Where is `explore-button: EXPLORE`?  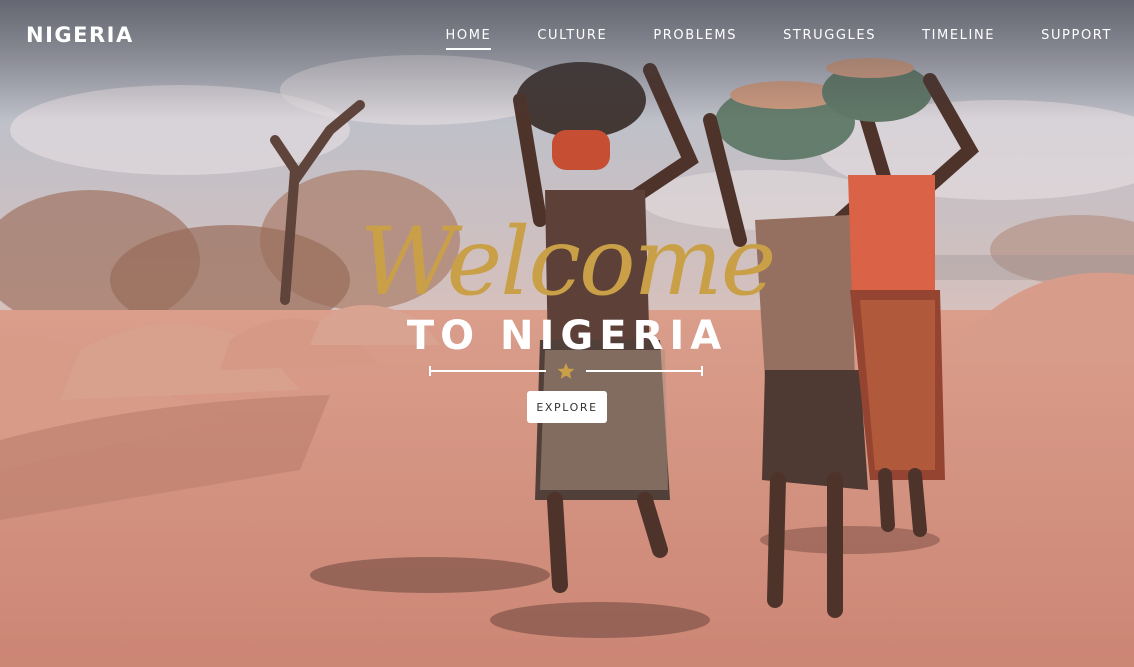 explore-button: EXPLORE is located at coordinates (567, 407).